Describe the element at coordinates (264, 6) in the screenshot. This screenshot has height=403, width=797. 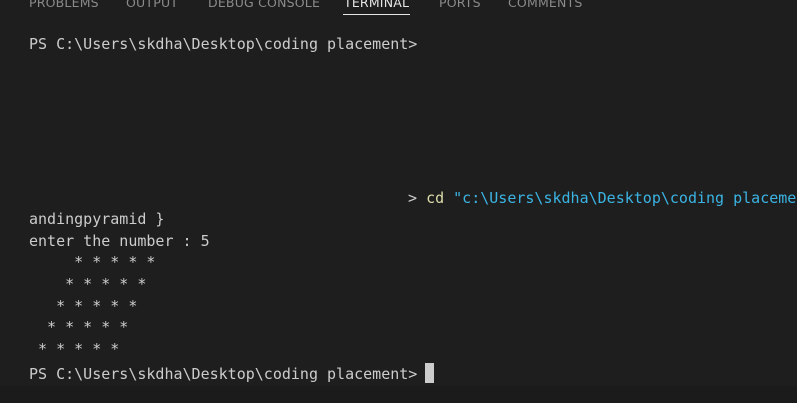
I see `tab-debug-console: DEBUG CONSOLE` at that location.